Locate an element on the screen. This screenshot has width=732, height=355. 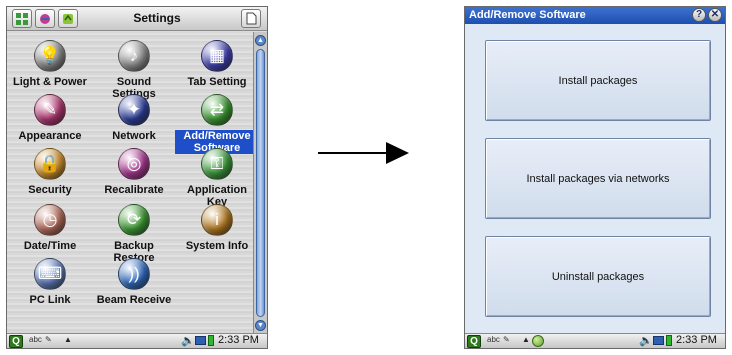
settings-tab-icon is located at coordinates (45, 18).